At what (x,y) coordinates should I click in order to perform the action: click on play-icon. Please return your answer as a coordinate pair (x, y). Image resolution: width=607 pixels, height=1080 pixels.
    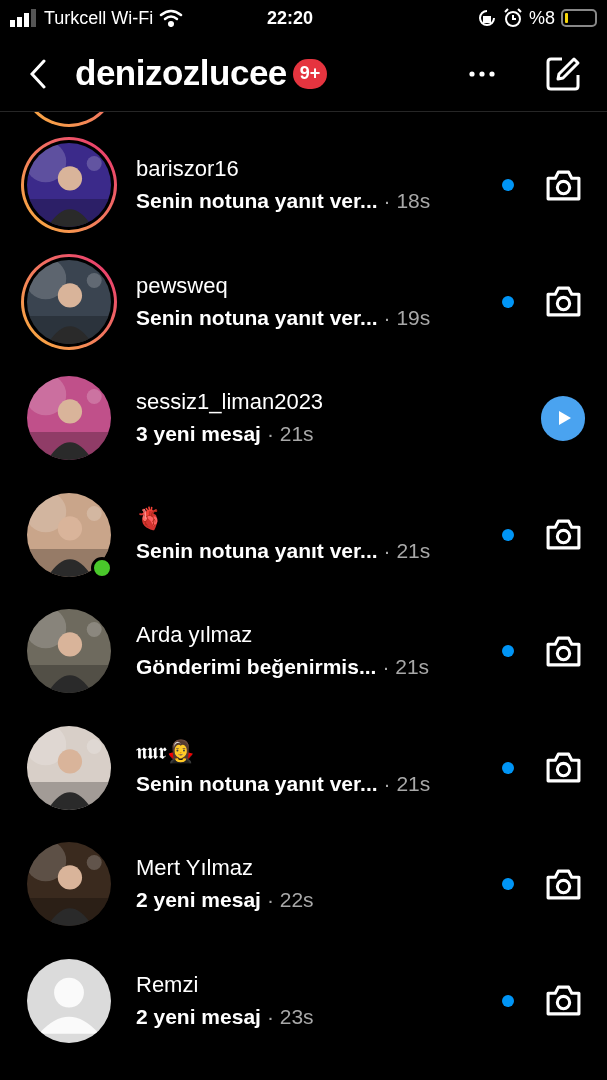
    Looking at the image, I should click on (564, 418).